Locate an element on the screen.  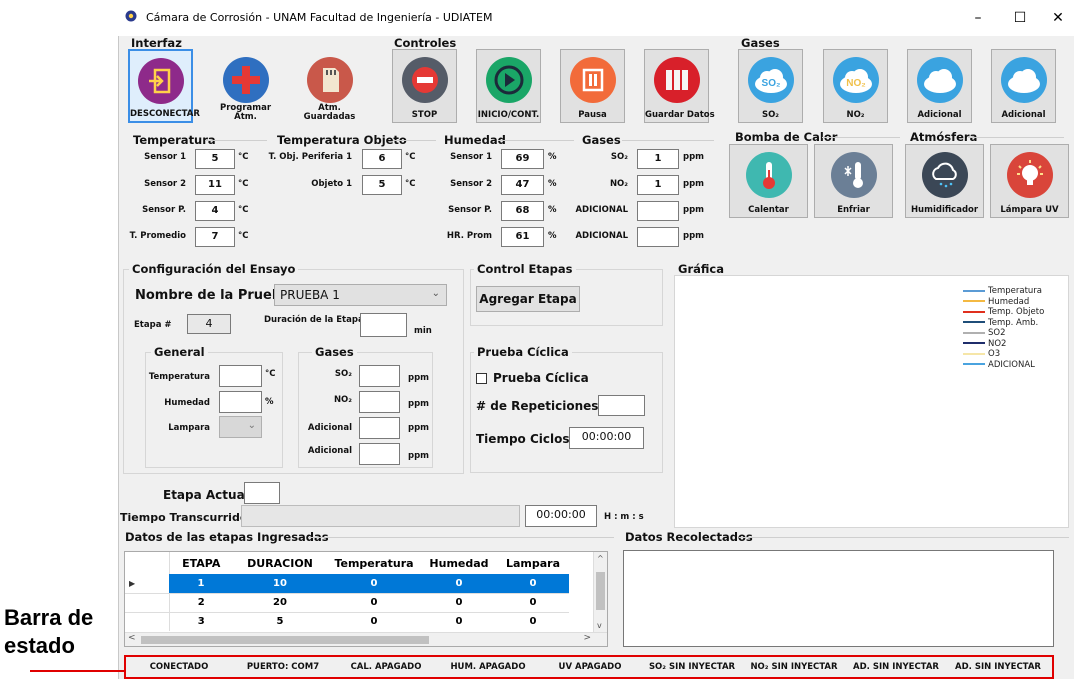
close-button: ✕ is located at coordinates (1057, 18).